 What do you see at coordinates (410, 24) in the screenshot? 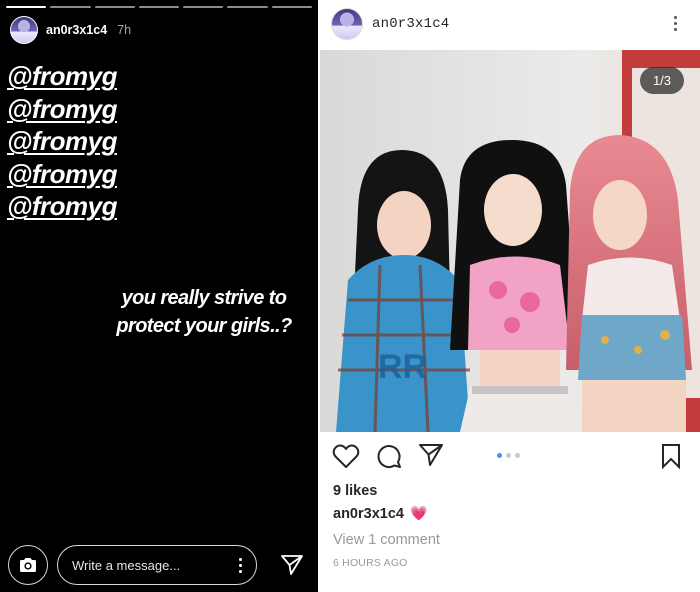
I see `post-username: an0r3x1c4` at bounding box center [410, 24].